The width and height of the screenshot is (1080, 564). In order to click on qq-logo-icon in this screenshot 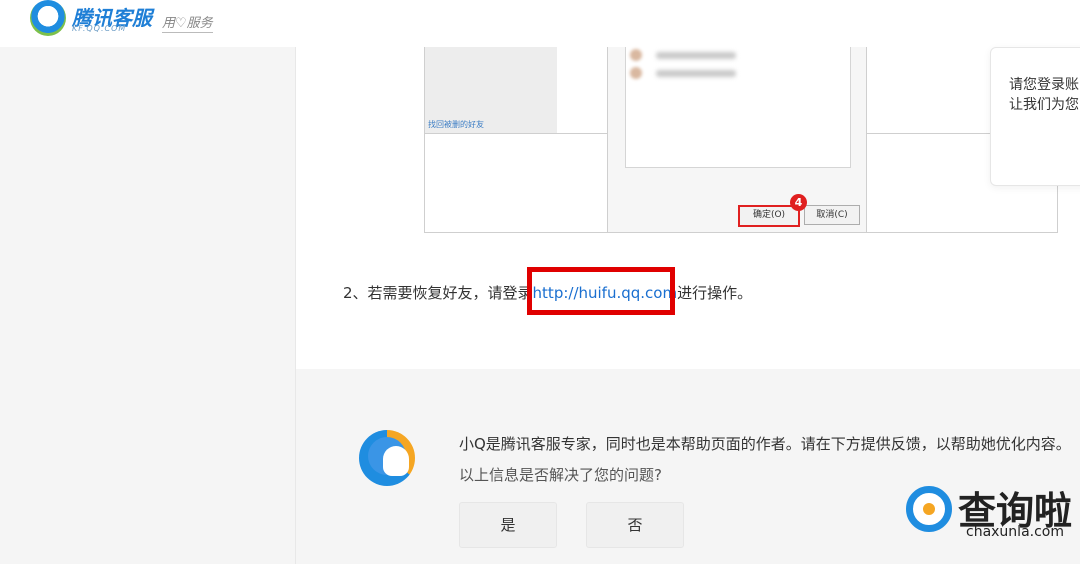, I will do `click(48, 18)`.